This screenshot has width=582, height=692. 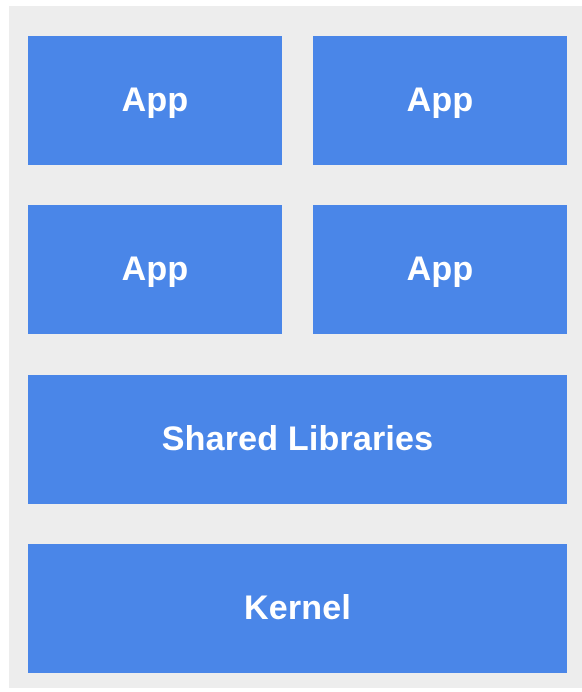 I want to click on app-block-3: App, so click(x=155, y=269).